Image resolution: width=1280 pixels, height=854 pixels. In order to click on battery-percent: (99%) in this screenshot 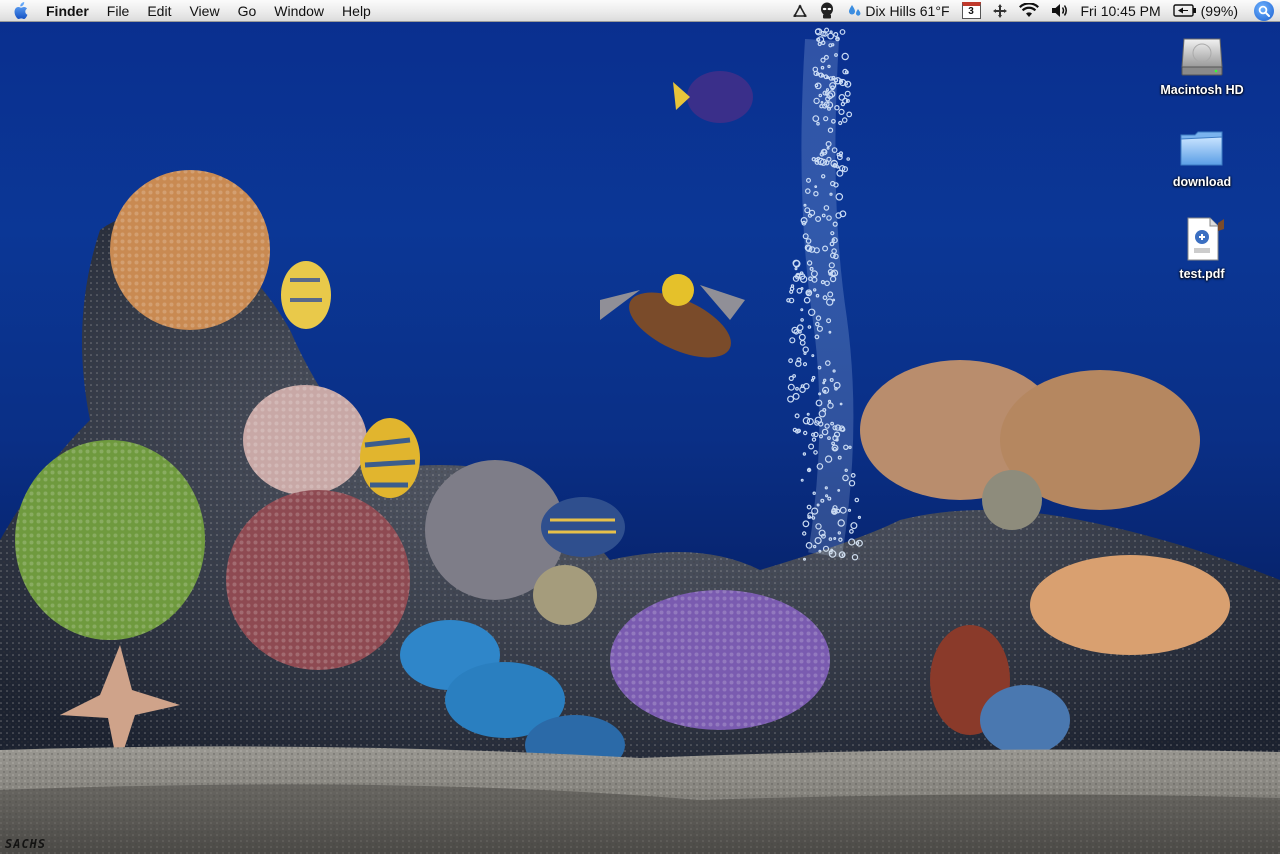, I will do `click(1219, 10)`.